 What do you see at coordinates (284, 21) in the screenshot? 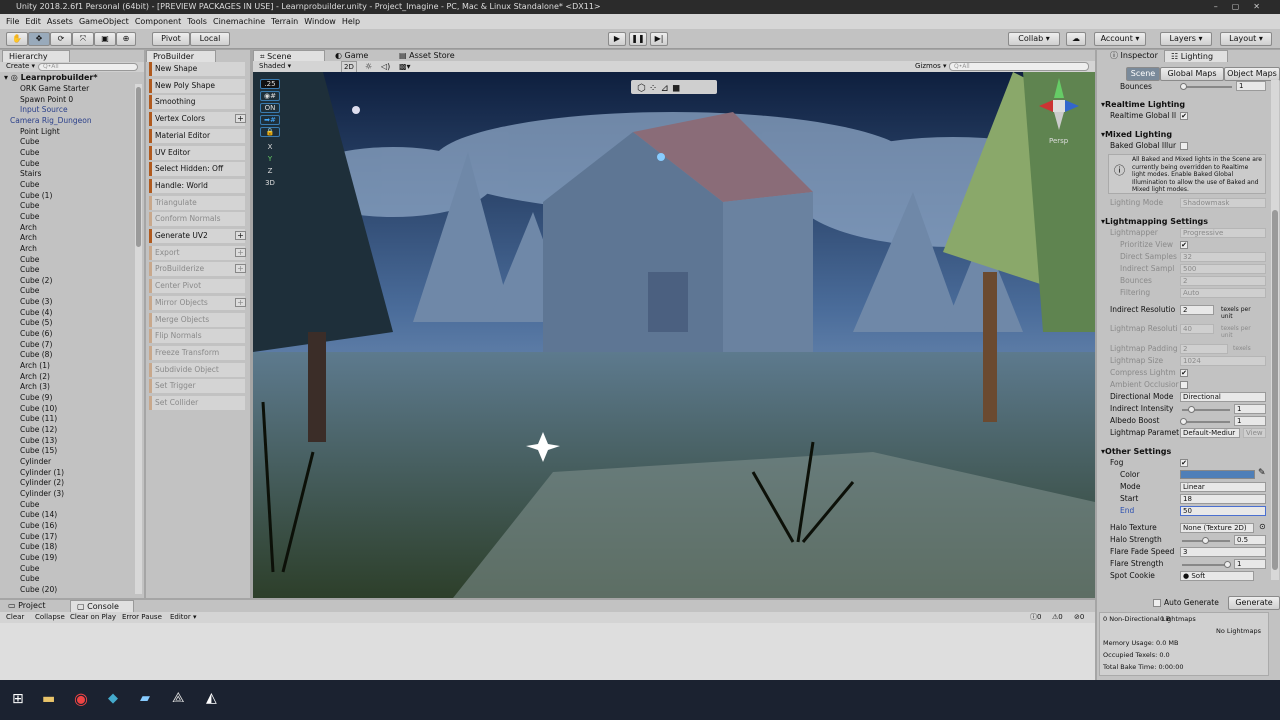
I see `menu-terrain: Terrain` at bounding box center [284, 21].